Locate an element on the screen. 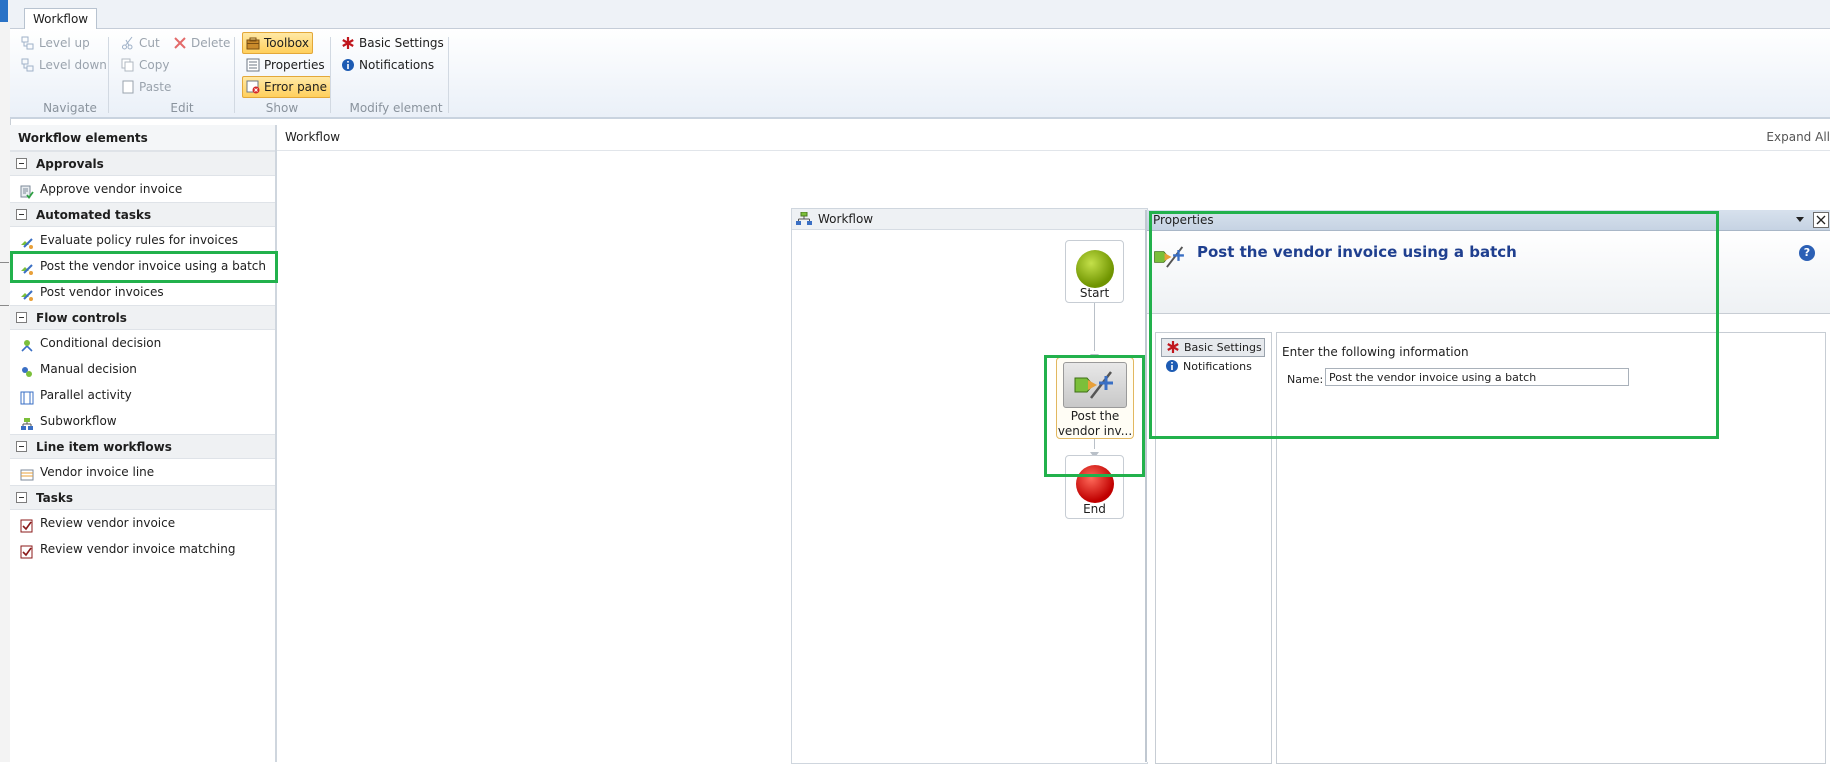 This screenshot has width=1830, height=764. basic-settings-label: Basic Settings is located at coordinates (401, 43).